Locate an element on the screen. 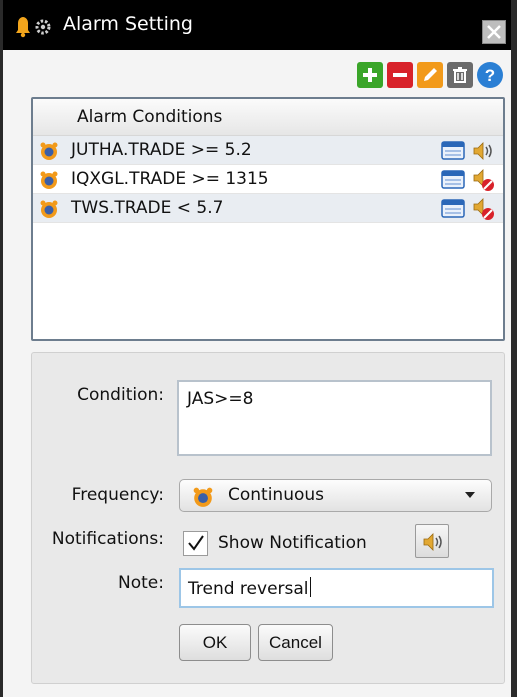  delete-button is located at coordinates (460, 75).